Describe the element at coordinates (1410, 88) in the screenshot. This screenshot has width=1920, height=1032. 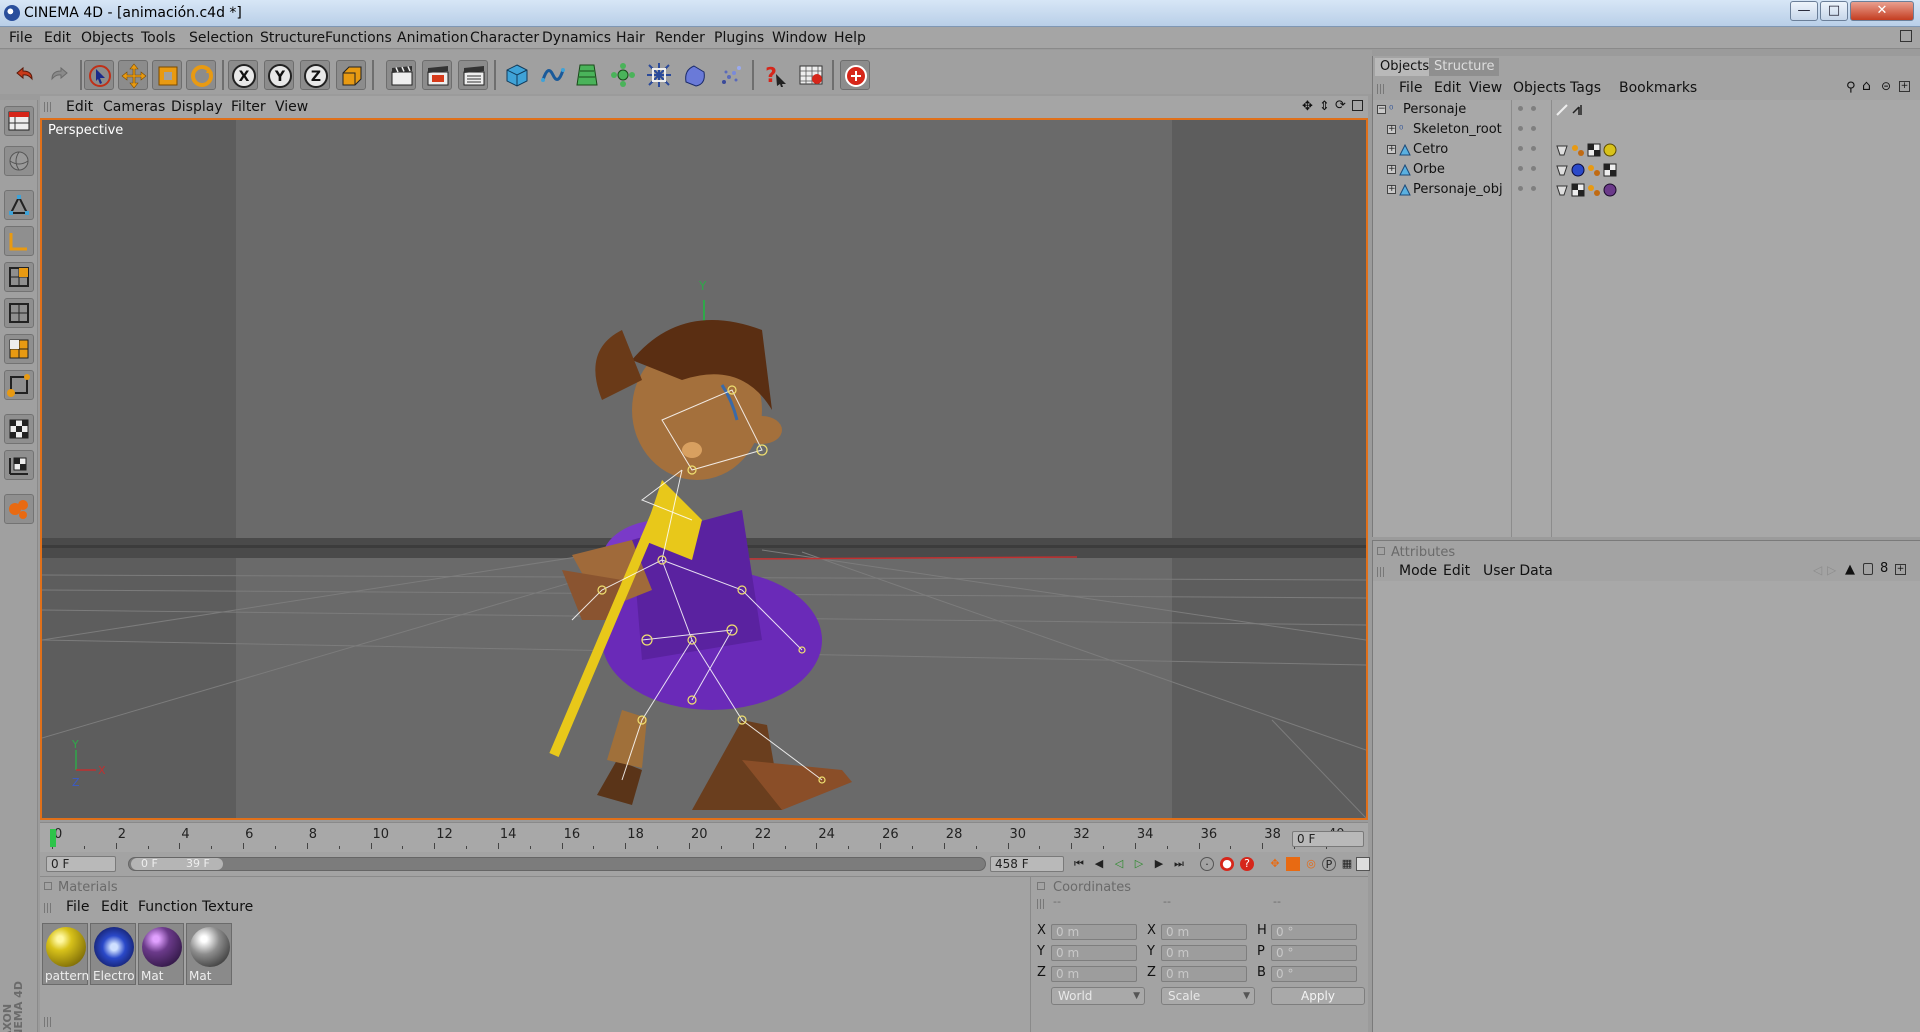
I see `objects-menu-file: File` at that location.